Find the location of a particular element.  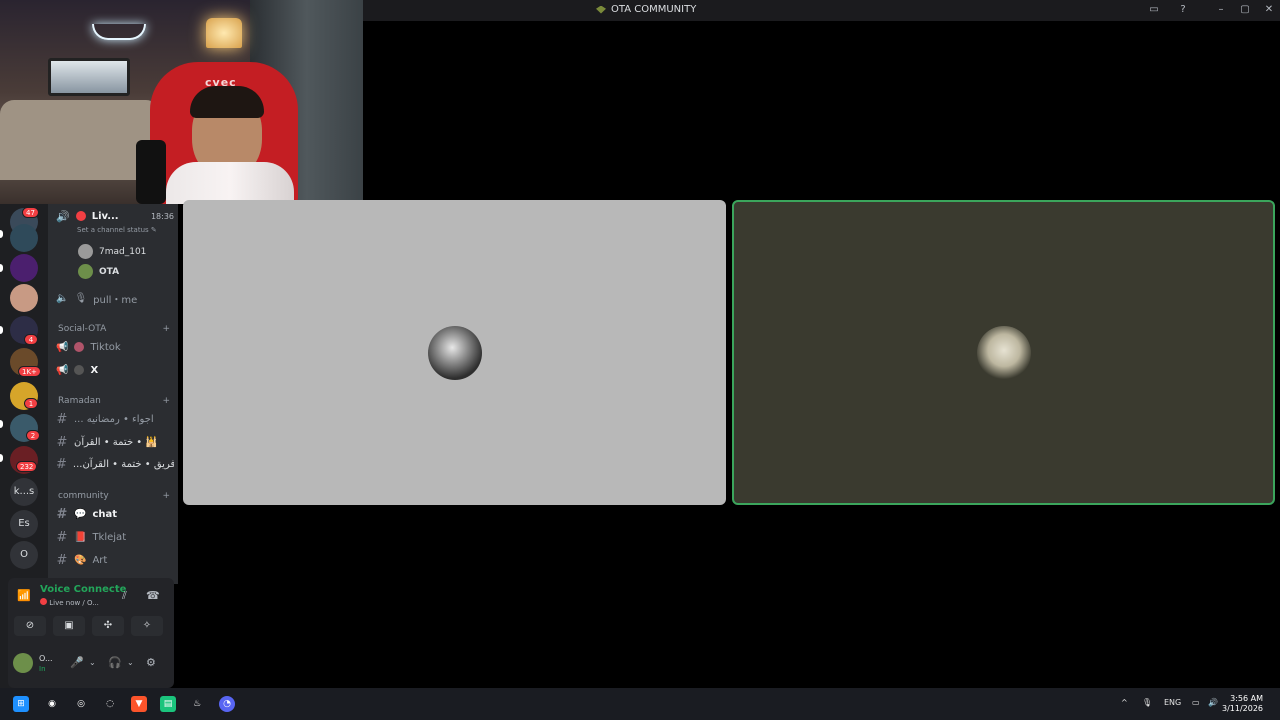

taskbar-clock: 3:56 AM 3/11/2026 is located at coordinates (1242, 704).